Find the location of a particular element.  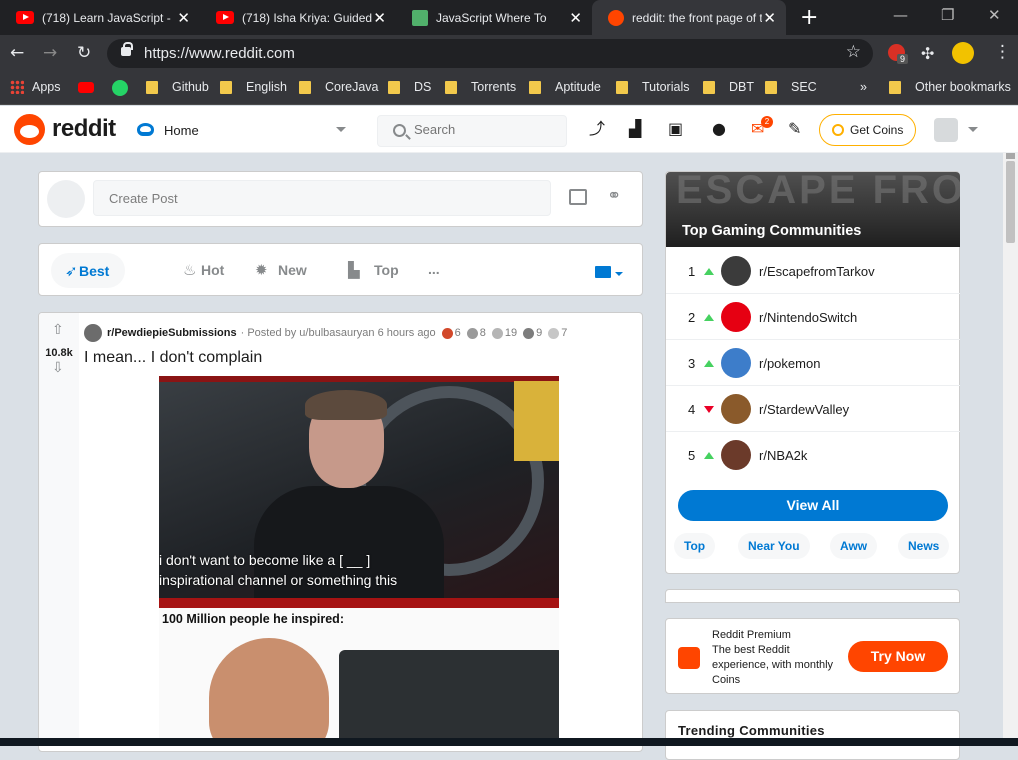

chat-icon: ● is located at coordinates (719, 129).